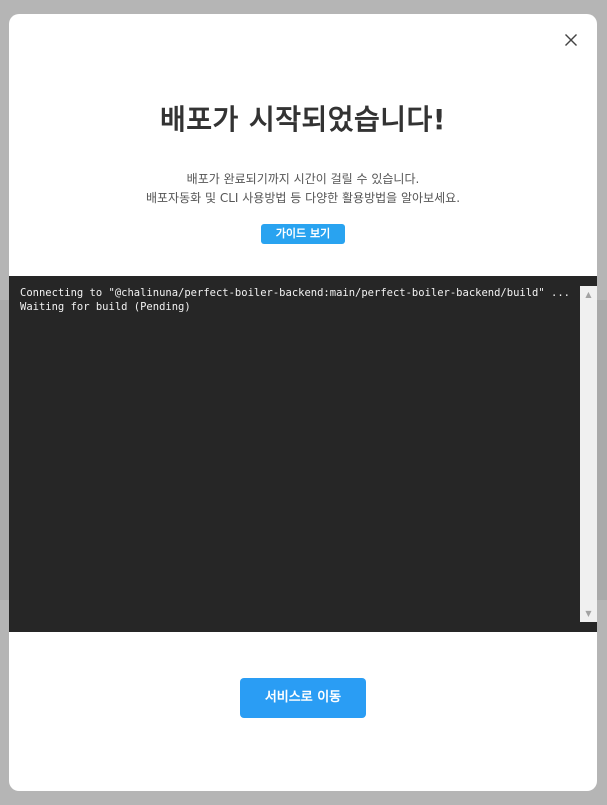 This screenshot has height=805, width=607. What do you see at coordinates (4, 450) in the screenshot?
I see `background-panel-left` at bounding box center [4, 450].